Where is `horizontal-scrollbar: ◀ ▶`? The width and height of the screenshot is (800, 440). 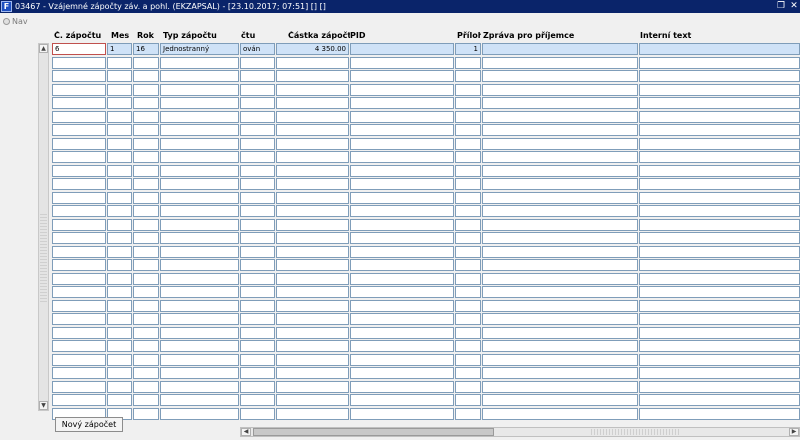 horizontal-scrollbar: ◀ ▶ is located at coordinates (520, 432).